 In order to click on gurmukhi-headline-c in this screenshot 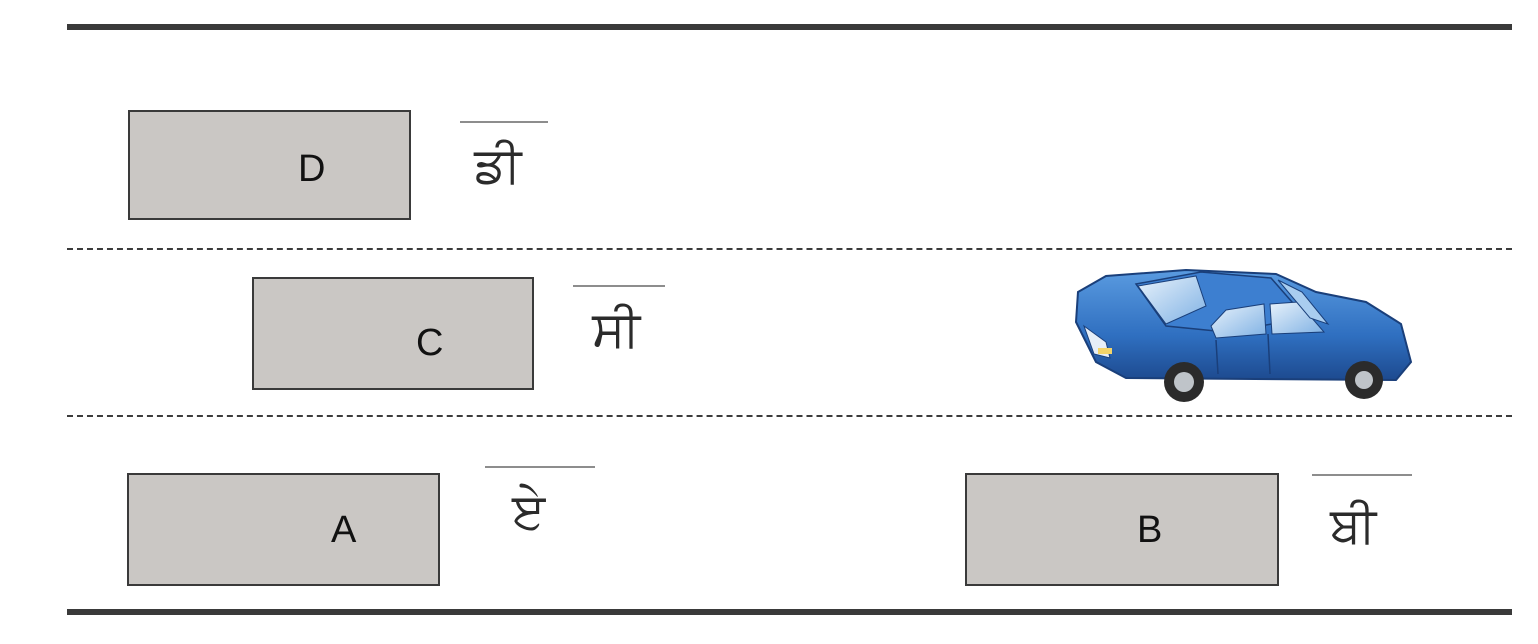, I will do `click(619, 286)`.